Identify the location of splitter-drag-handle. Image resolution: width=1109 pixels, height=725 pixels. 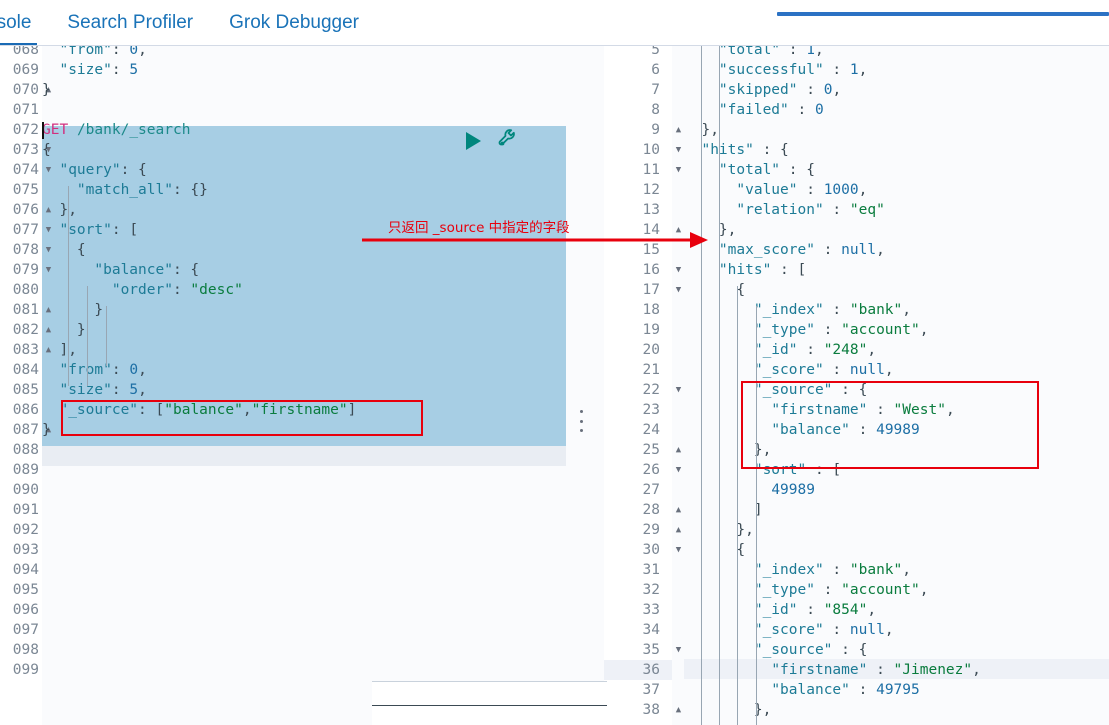
(582, 421).